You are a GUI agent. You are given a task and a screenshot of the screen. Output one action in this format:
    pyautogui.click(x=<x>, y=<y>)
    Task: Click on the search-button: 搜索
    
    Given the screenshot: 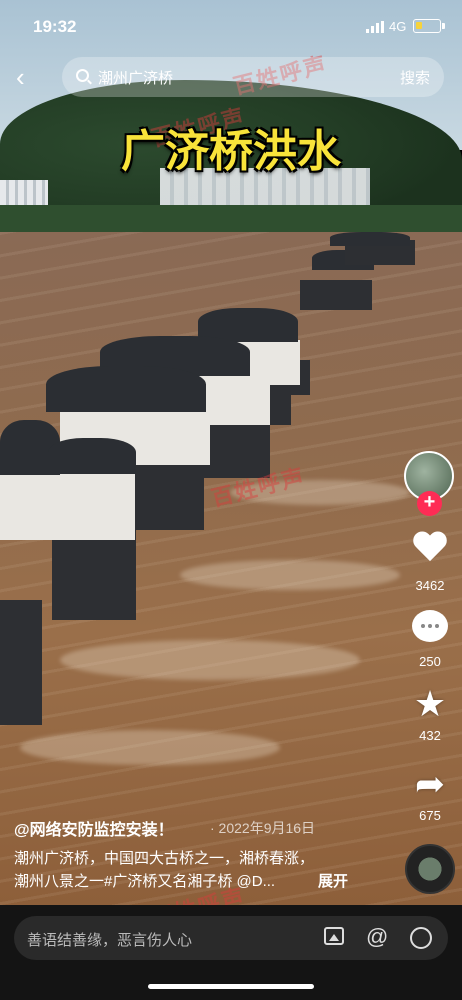 What is the action you would take?
    pyautogui.click(x=415, y=77)
    